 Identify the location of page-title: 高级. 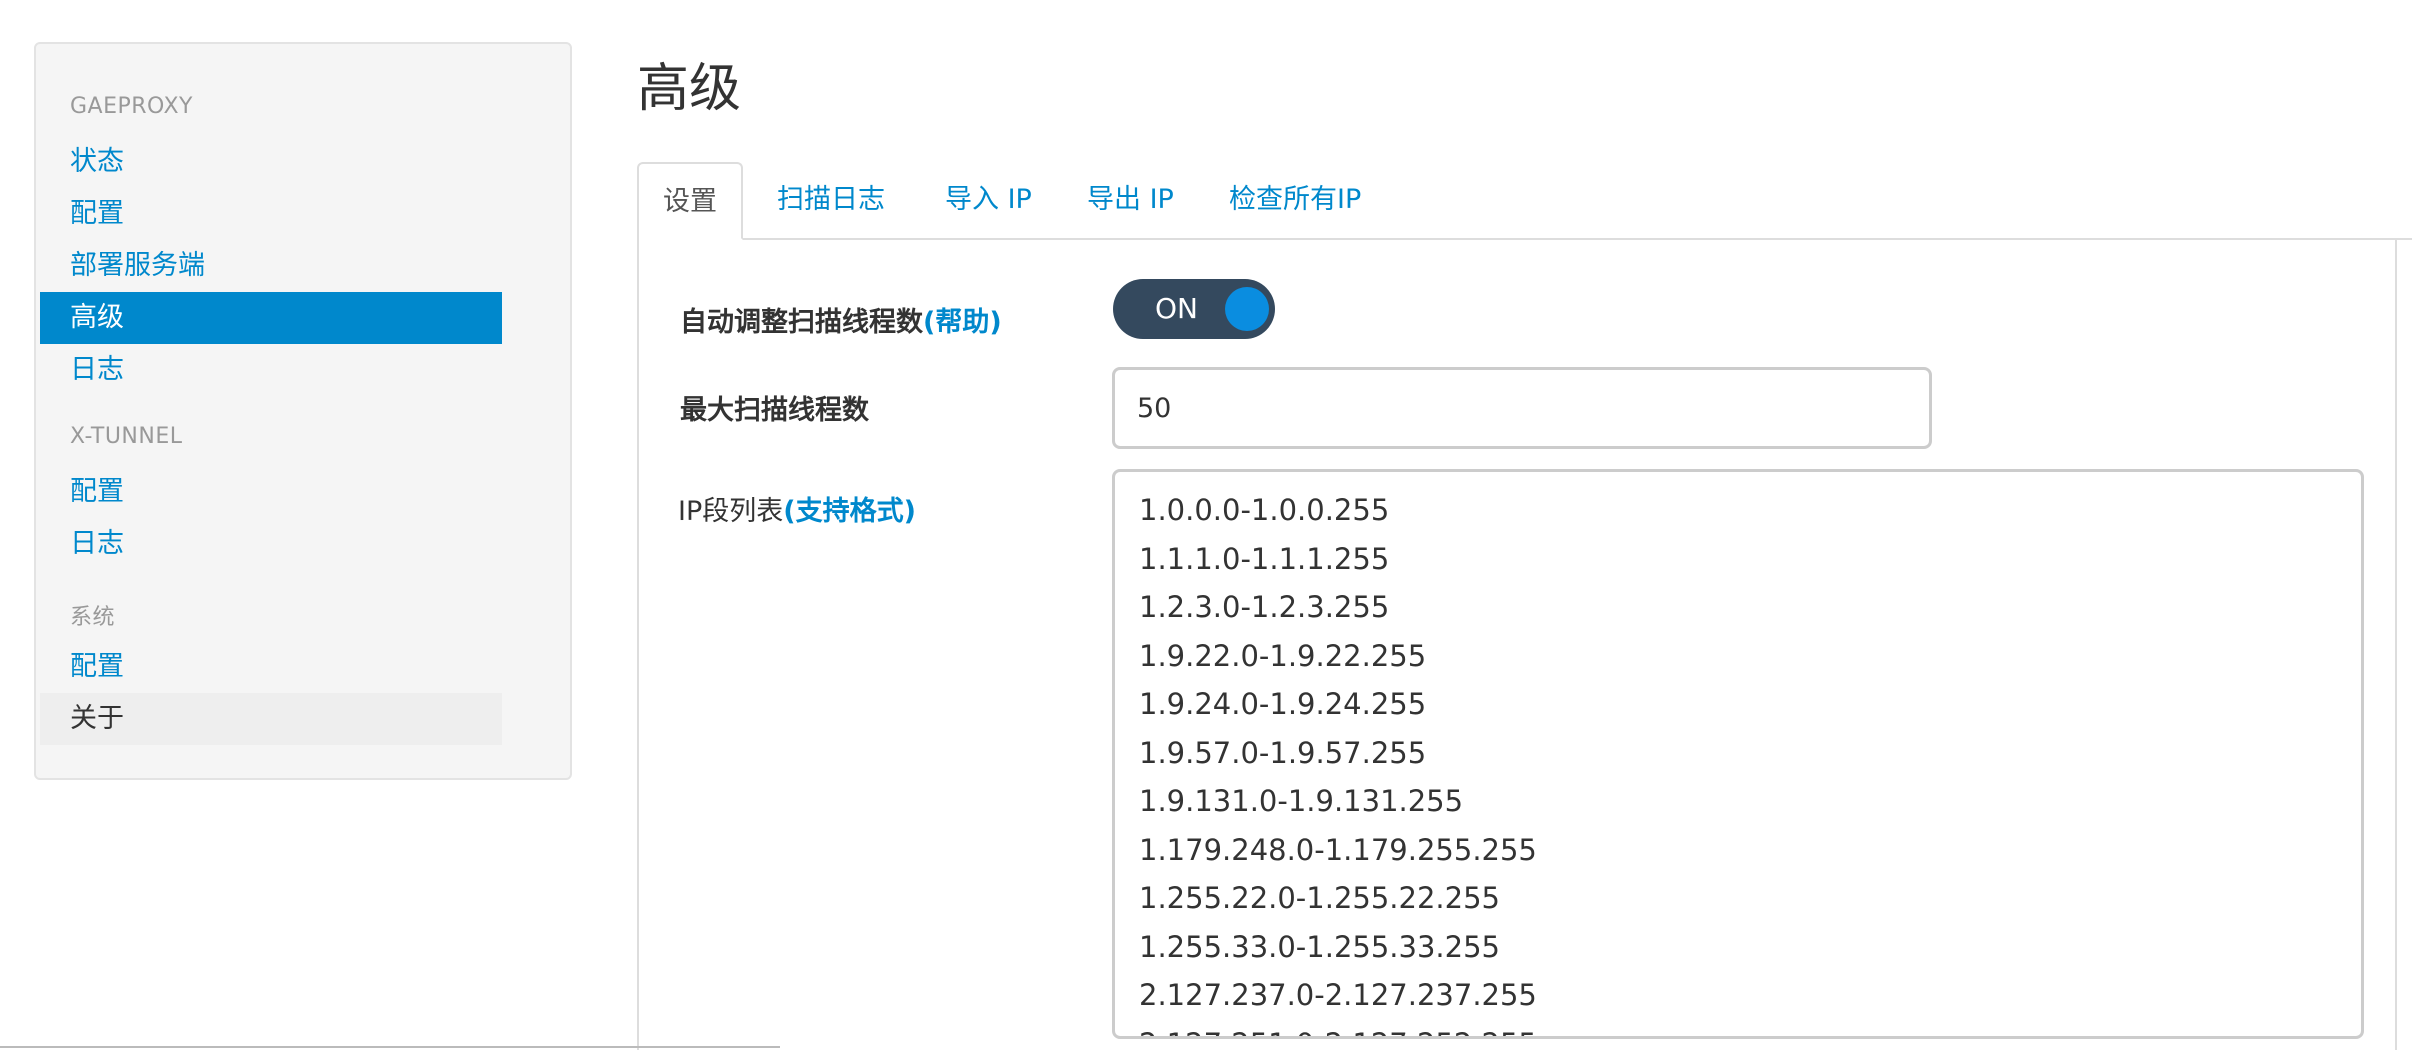
(689, 89).